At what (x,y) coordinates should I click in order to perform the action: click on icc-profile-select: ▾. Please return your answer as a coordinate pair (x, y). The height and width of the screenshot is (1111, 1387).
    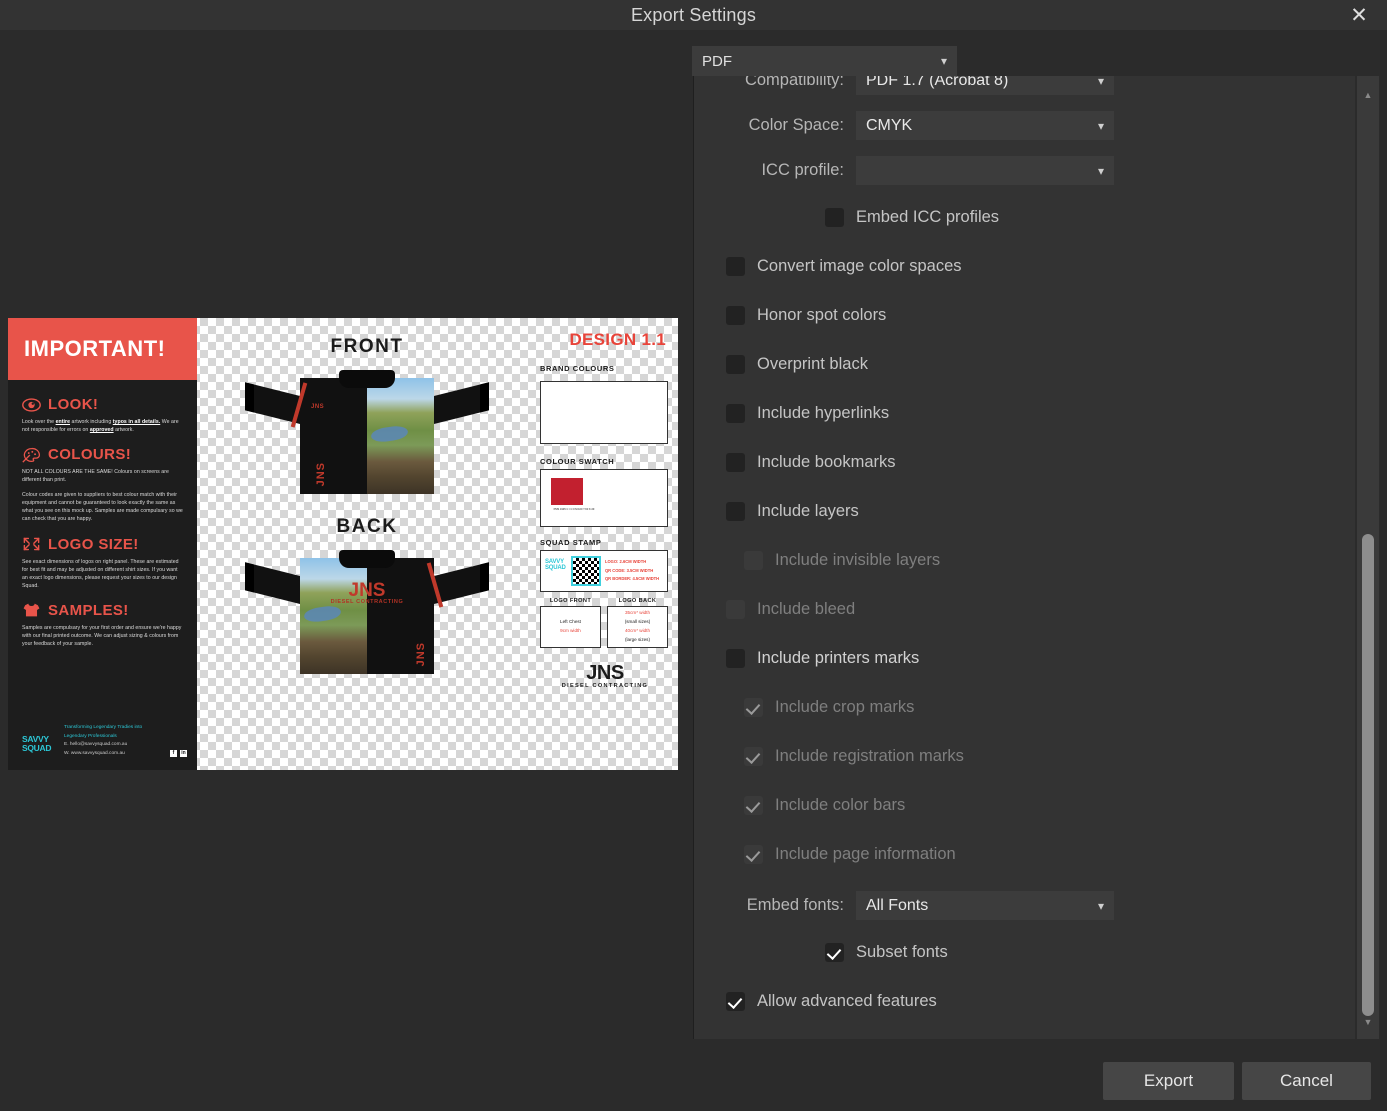
    Looking at the image, I should click on (985, 170).